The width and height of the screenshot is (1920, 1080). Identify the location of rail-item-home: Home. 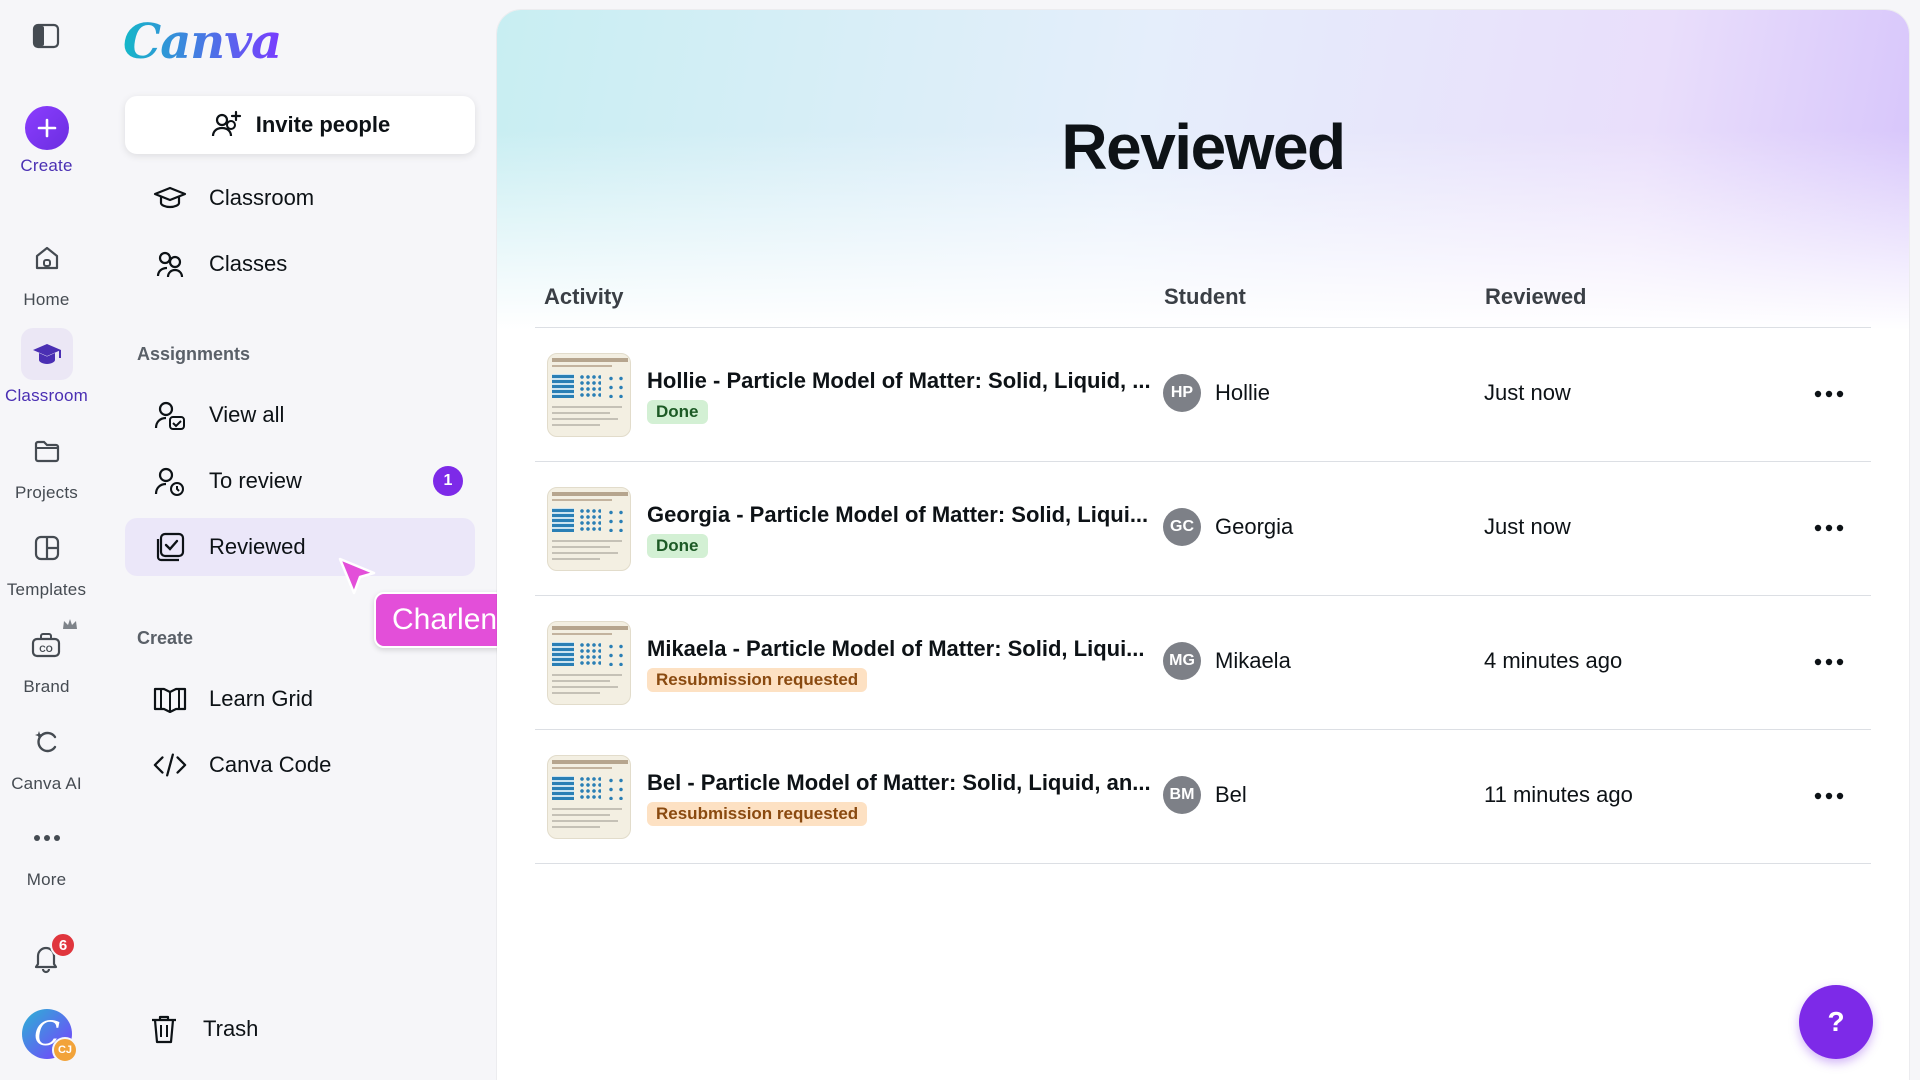
(46, 271).